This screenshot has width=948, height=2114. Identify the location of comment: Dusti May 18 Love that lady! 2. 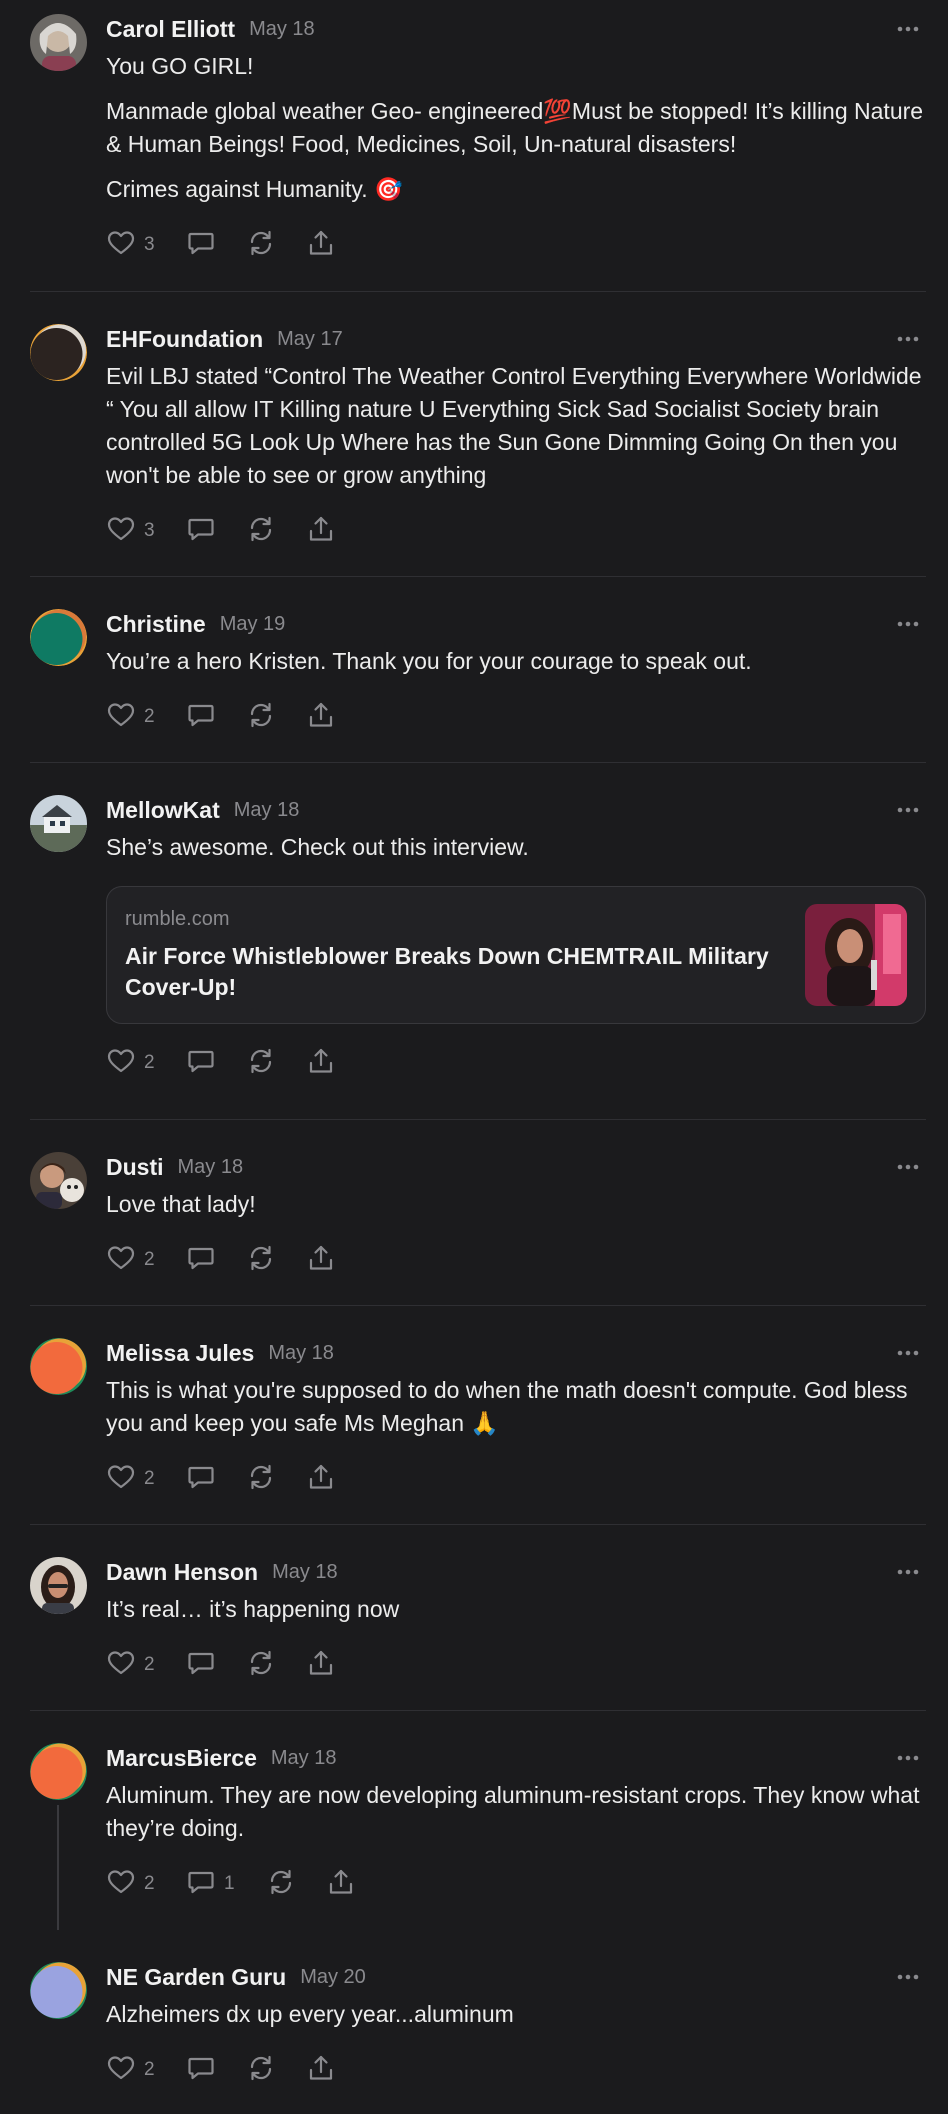
(474, 1213).